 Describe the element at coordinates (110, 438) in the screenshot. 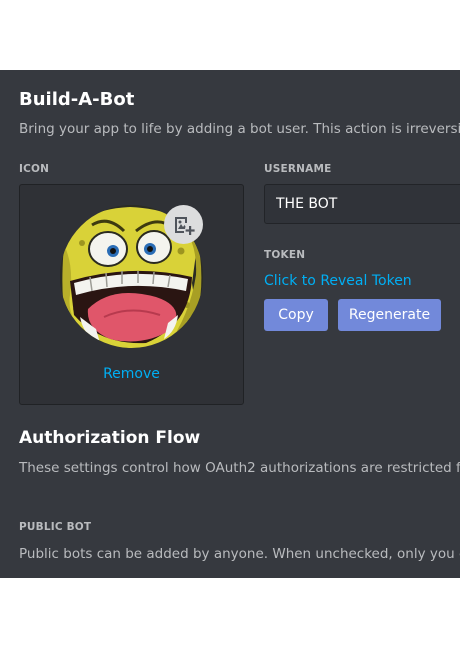

I see `authorization-flow-title: Authorization Flow` at that location.